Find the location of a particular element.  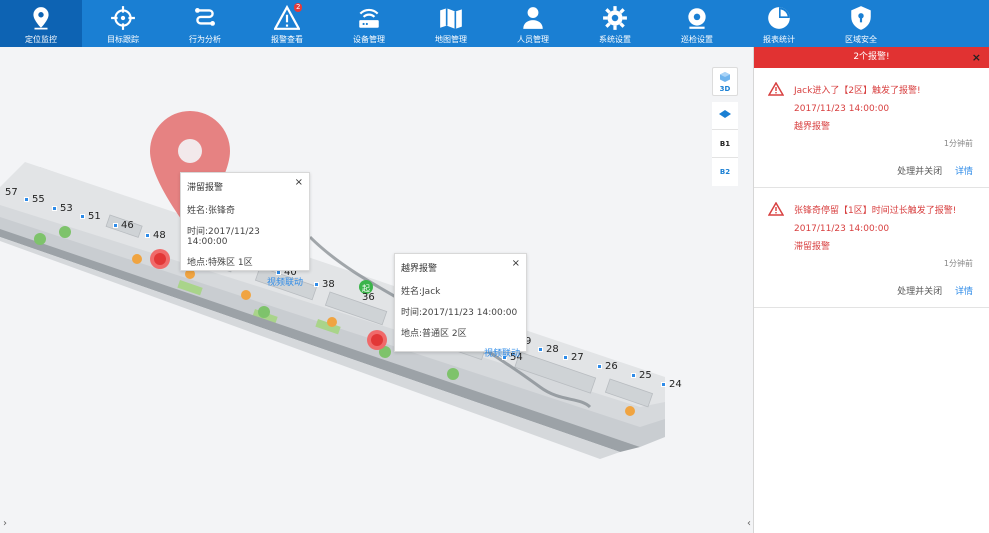

nav-label: 区域安全 is located at coordinates (861, 39).